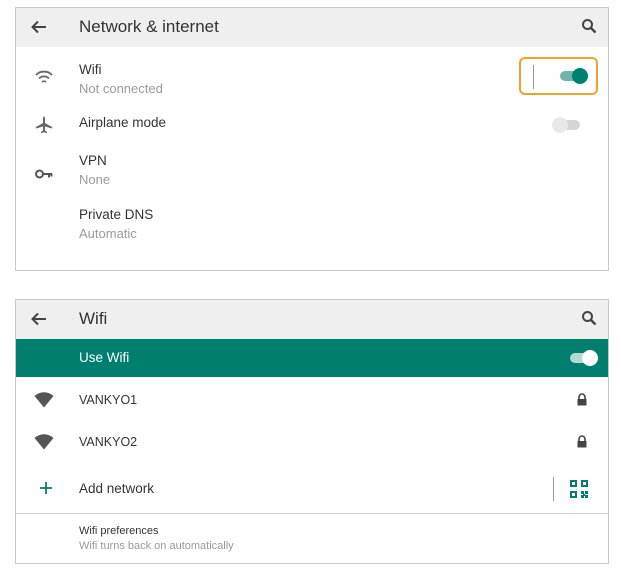  What do you see at coordinates (44, 125) in the screenshot?
I see `airplane-icon` at bounding box center [44, 125].